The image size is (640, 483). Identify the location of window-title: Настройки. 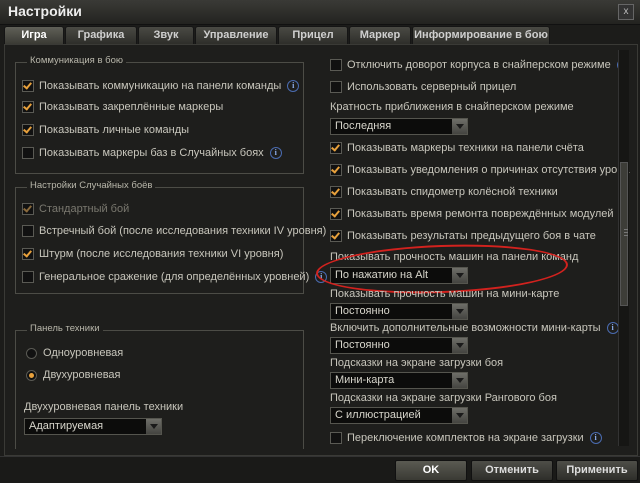
(45, 11).